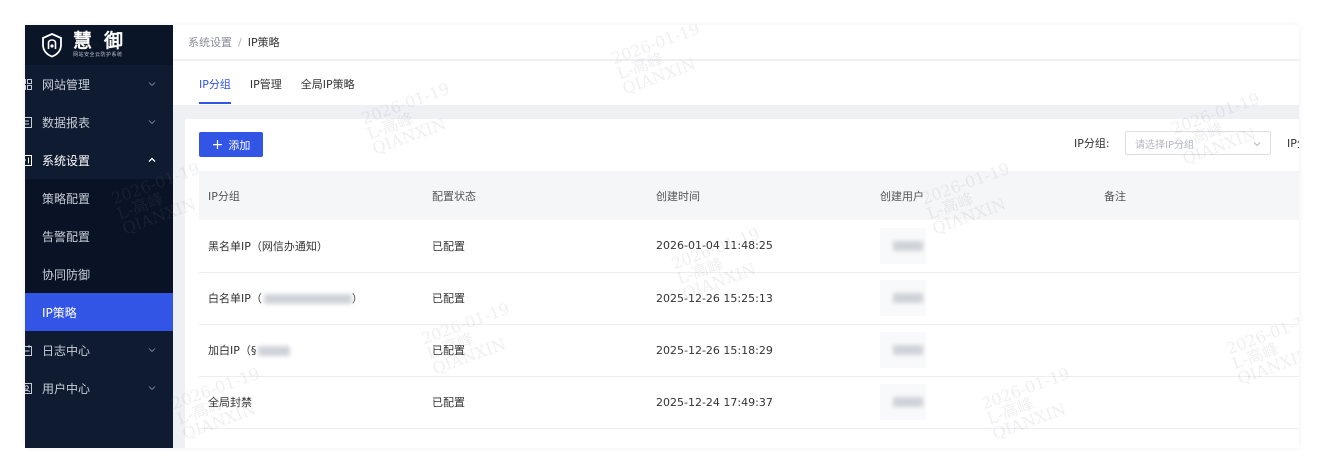 The width and height of the screenshot is (1324, 473). Describe the element at coordinates (52, 45) in the screenshot. I see `shield-logo-icon` at that location.